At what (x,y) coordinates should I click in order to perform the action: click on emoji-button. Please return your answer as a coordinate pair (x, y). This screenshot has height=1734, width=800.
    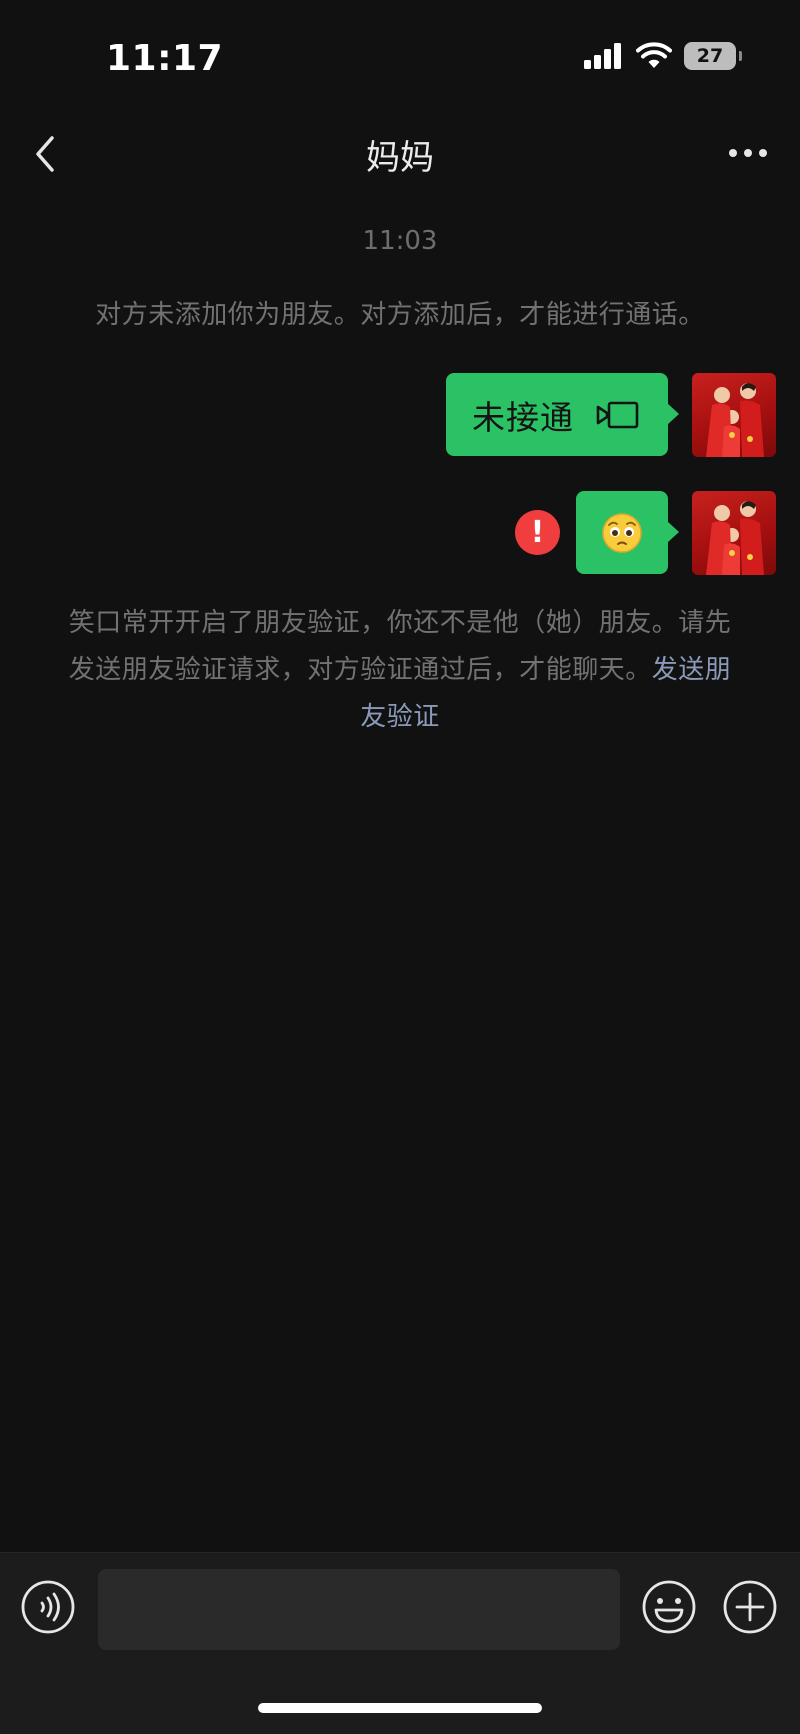
    Looking at the image, I should click on (669, 1609).